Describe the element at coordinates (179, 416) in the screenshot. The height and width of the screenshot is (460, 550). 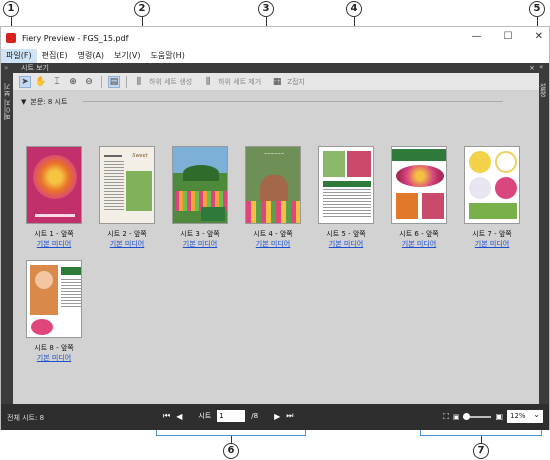
I see `previous-page-icon: ◀` at that location.